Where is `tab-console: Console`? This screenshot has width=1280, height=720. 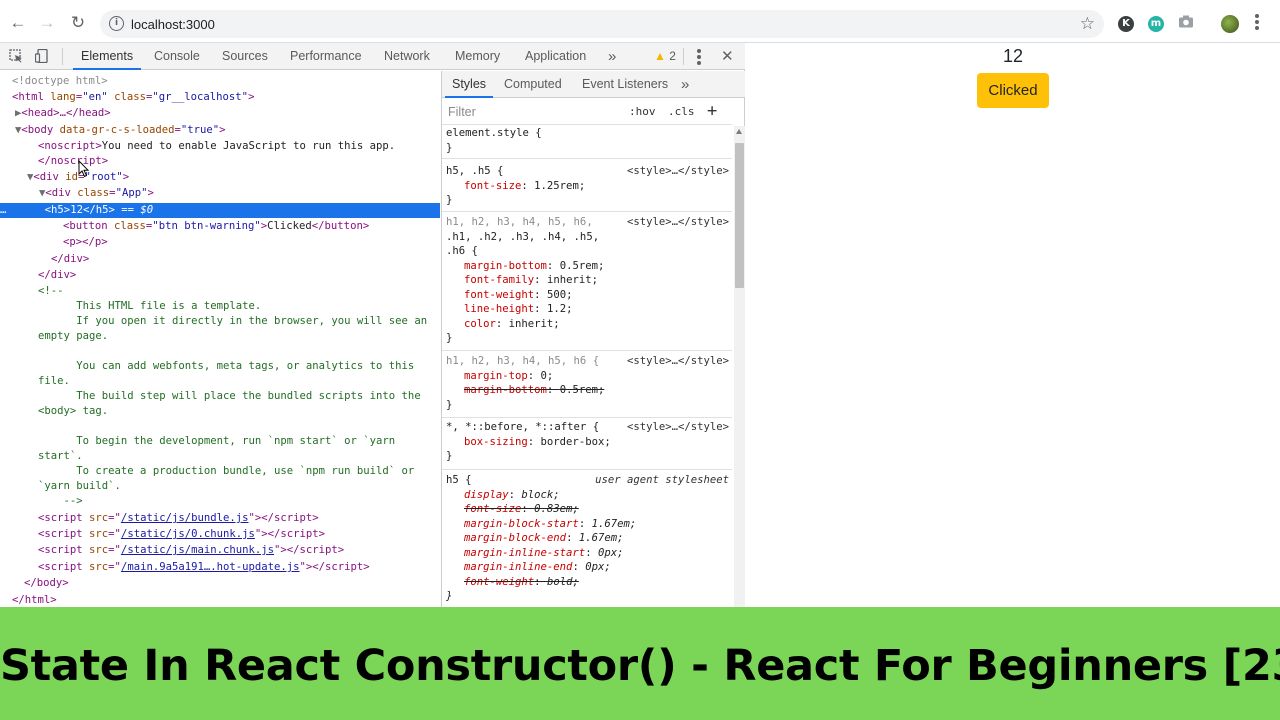
tab-console: Console is located at coordinates (177, 56).